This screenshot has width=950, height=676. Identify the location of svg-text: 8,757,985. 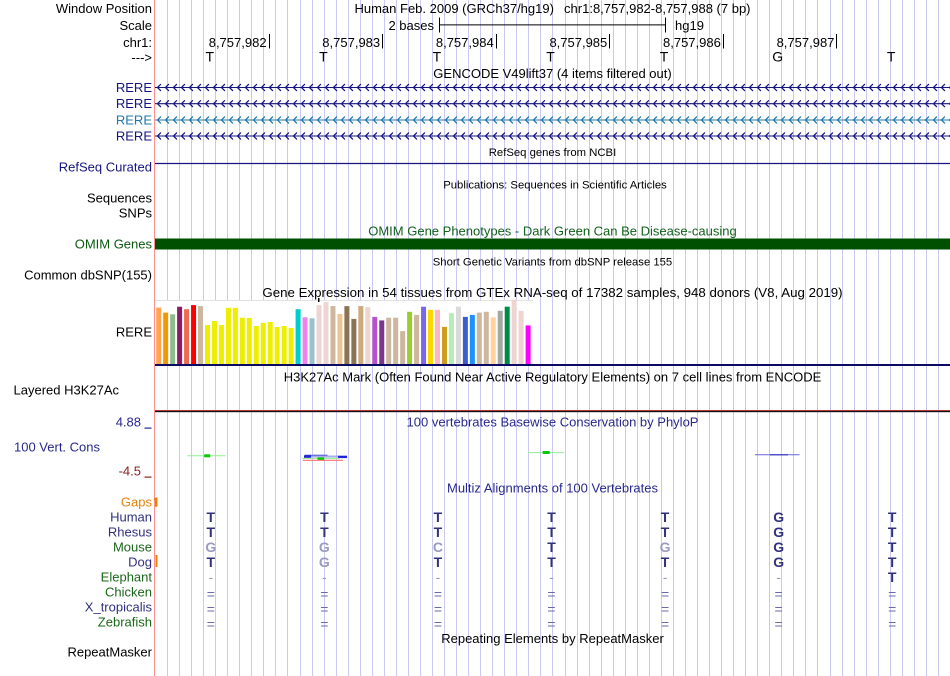
(578, 42).